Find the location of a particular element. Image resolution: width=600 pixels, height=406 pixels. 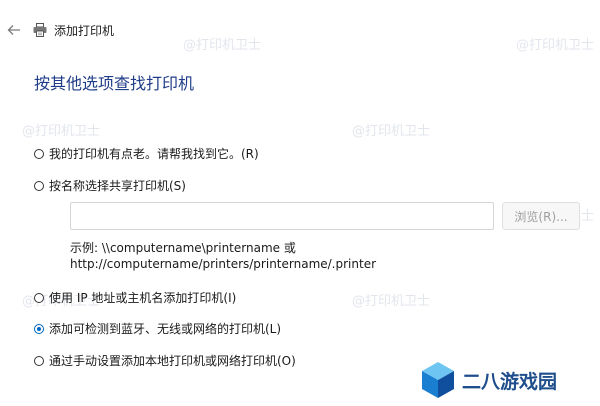

option-old-printer: 我的打印机有点老。请帮我找到它。(R) is located at coordinates (146, 153).